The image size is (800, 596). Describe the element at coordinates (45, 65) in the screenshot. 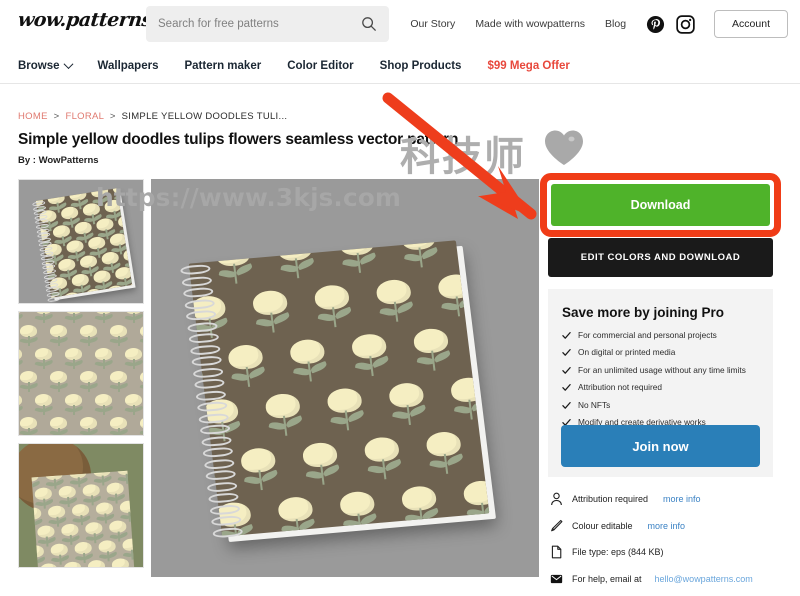

I see `nav-item-browse: Browse` at that location.